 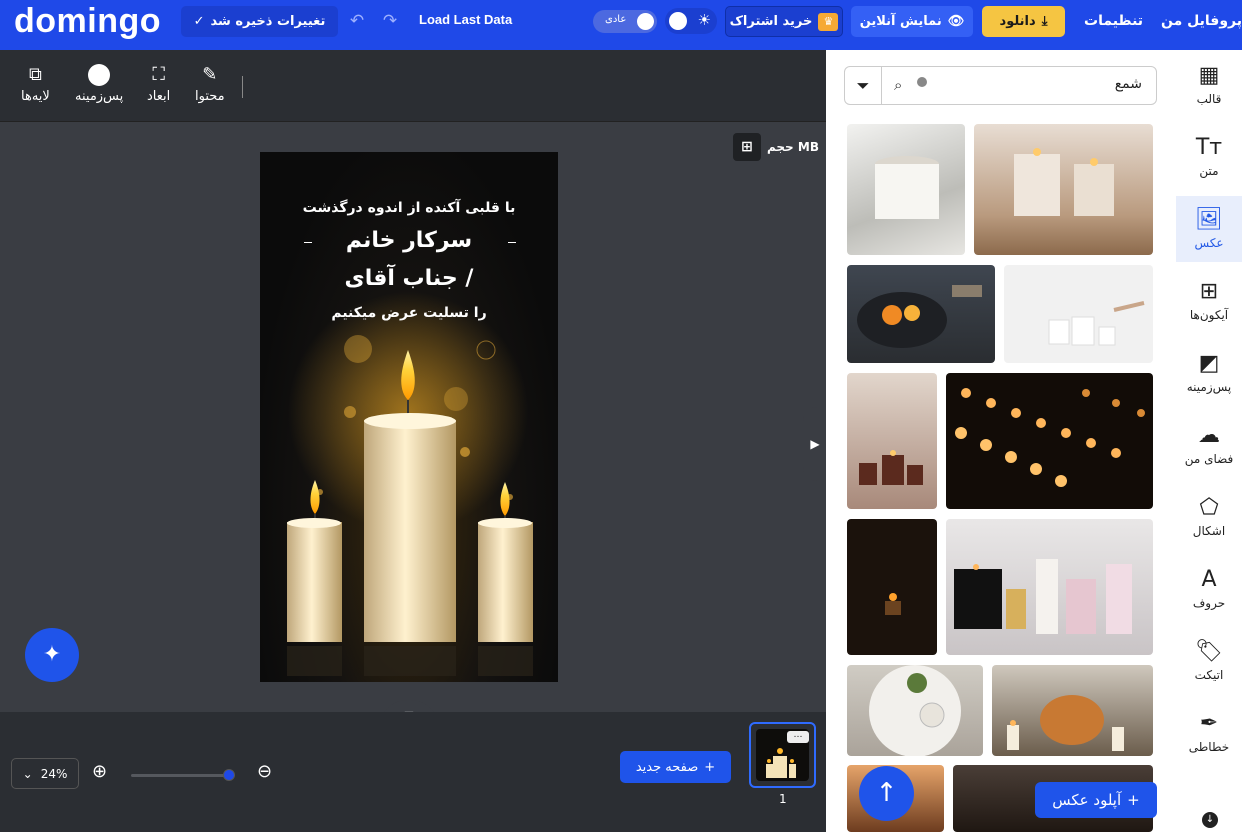 What do you see at coordinates (99, 96) in the screenshot?
I see `background-tool-label: پس‌زمینه` at bounding box center [99, 96].